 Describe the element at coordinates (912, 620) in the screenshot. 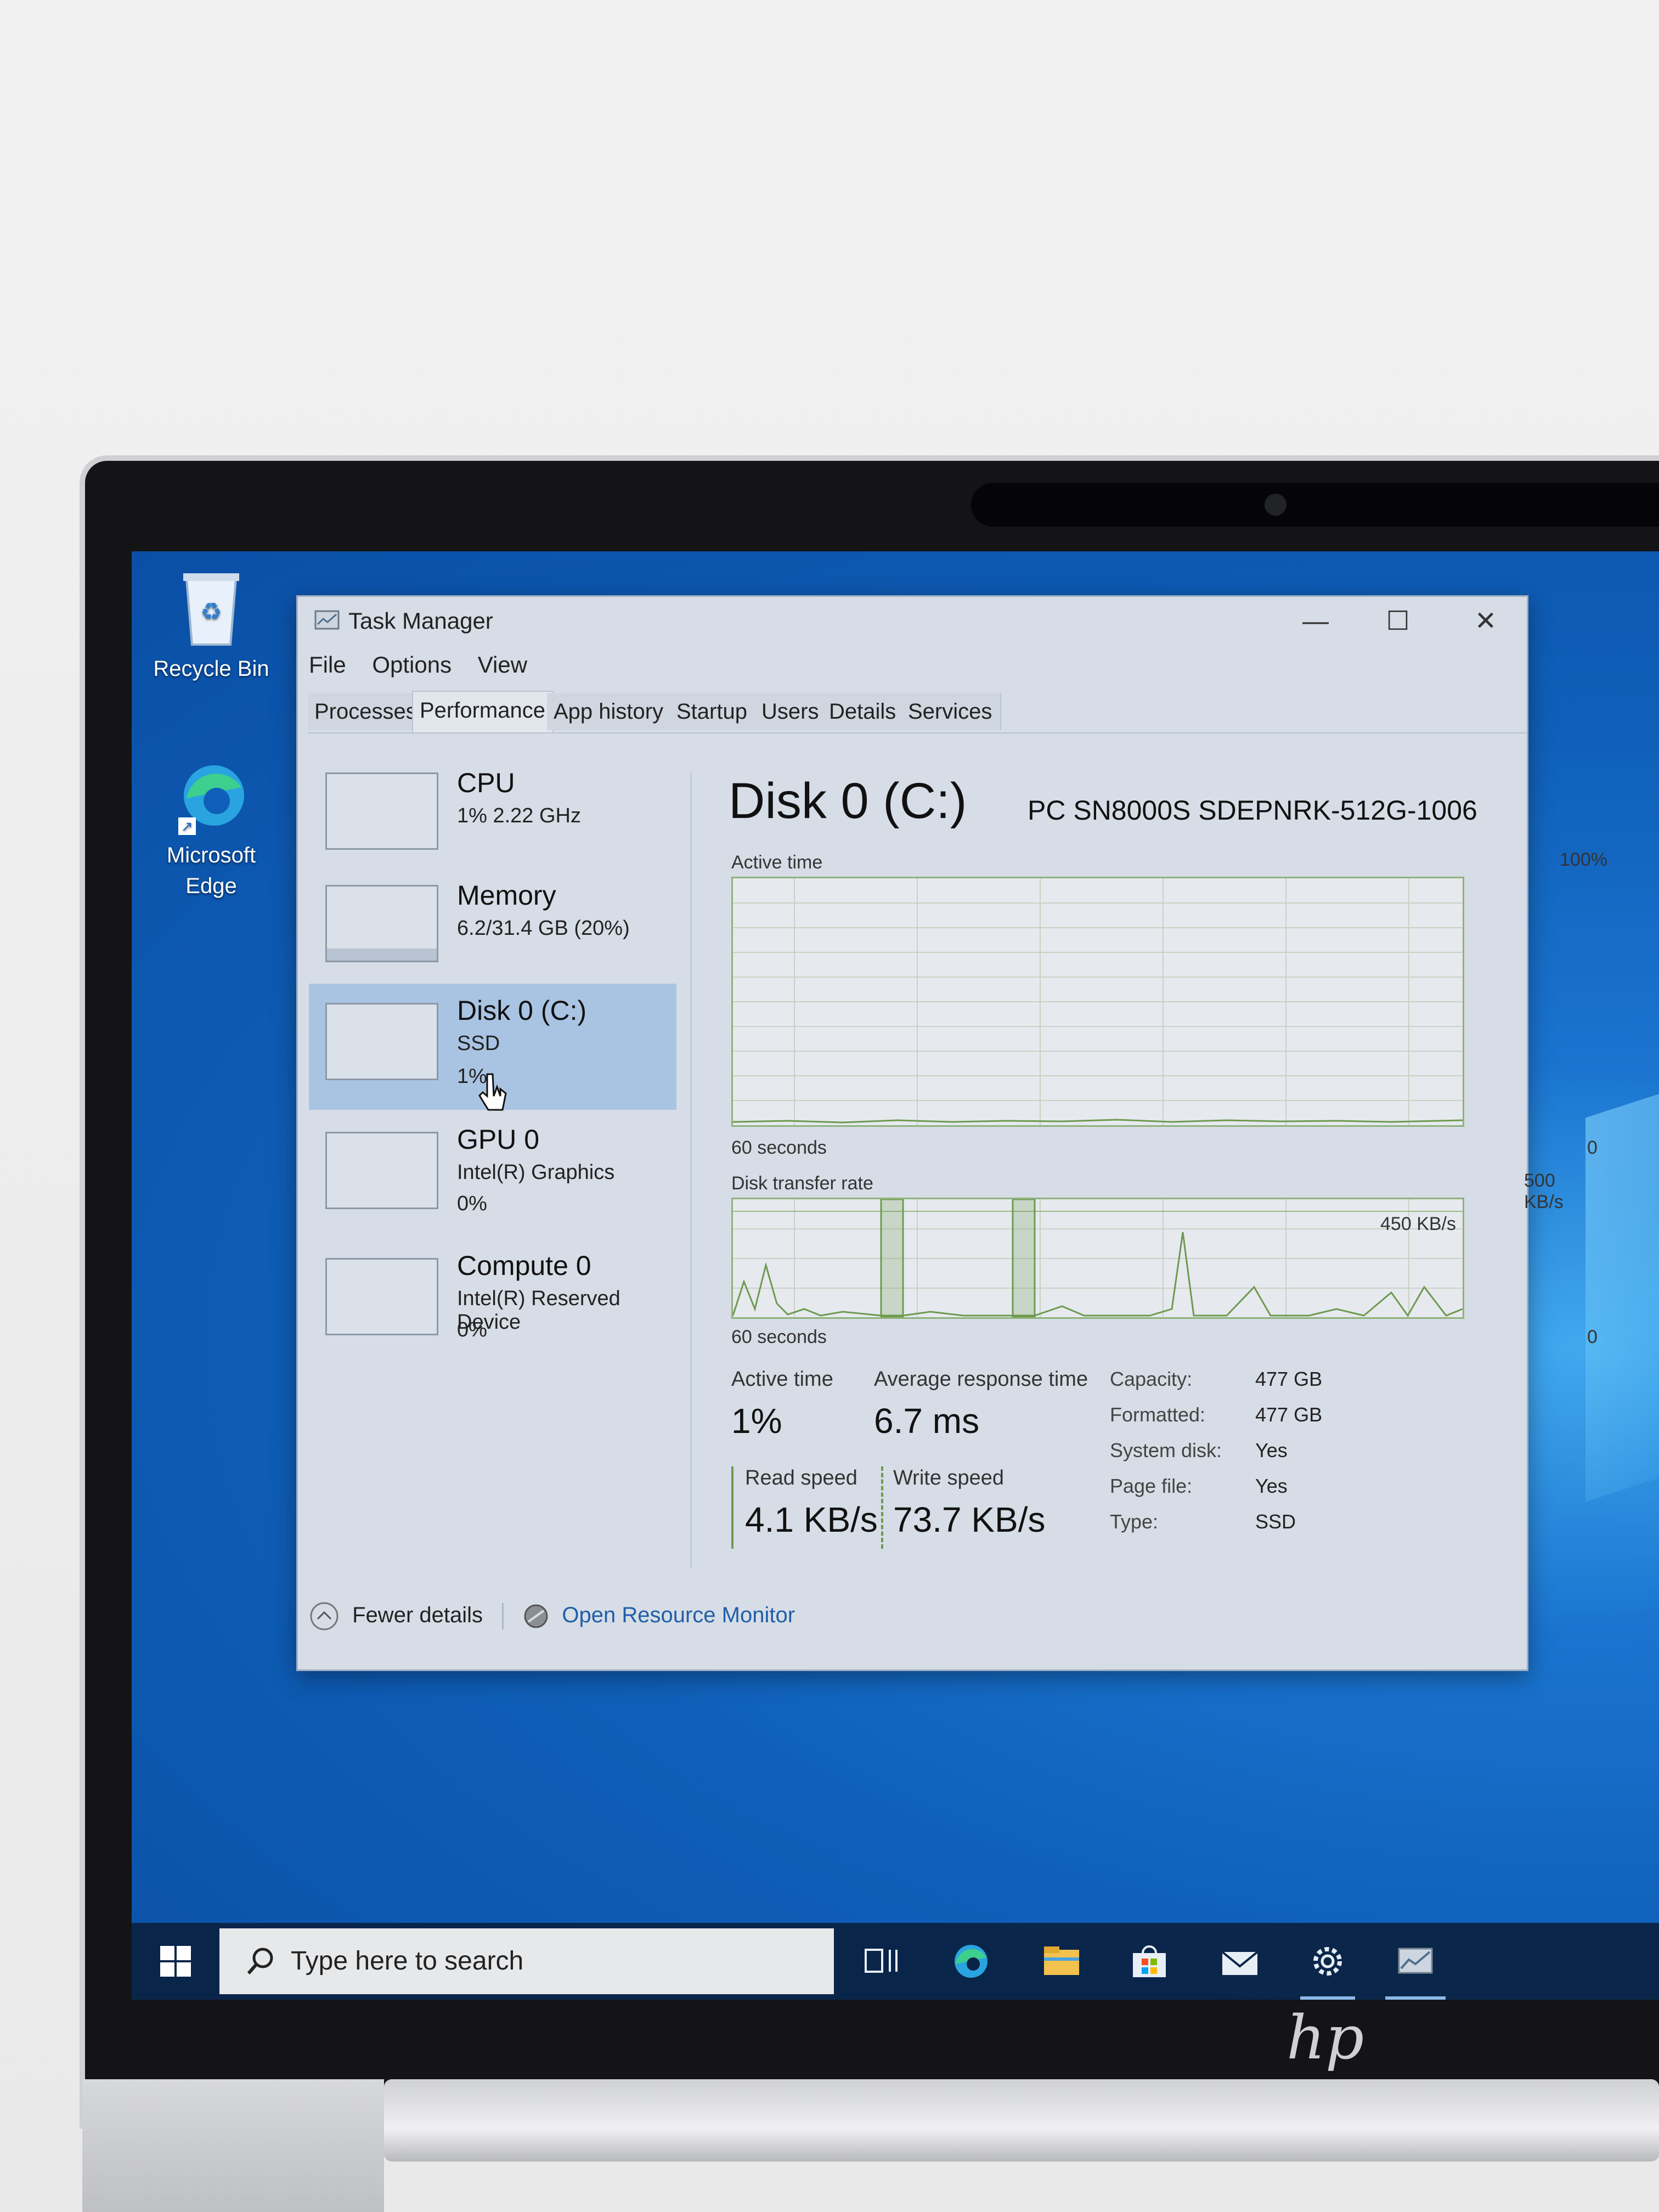

I see `title-bar: Task Manager — ☐ ✕` at that location.